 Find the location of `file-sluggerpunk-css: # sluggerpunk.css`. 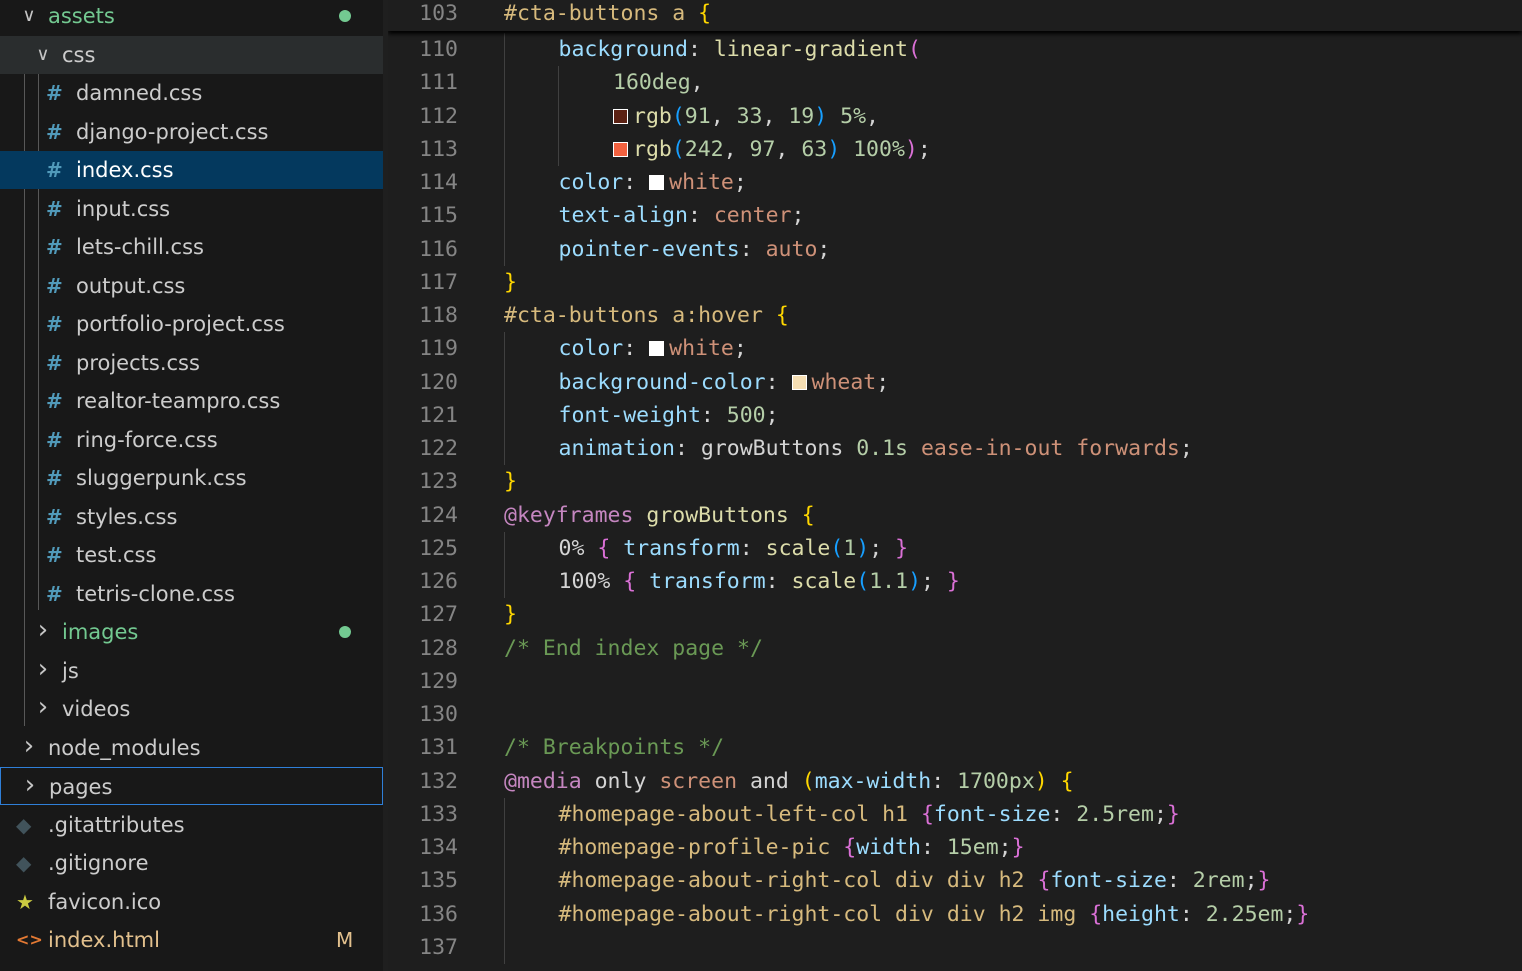

file-sluggerpunk-css: # sluggerpunk.css is located at coordinates (191, 478).